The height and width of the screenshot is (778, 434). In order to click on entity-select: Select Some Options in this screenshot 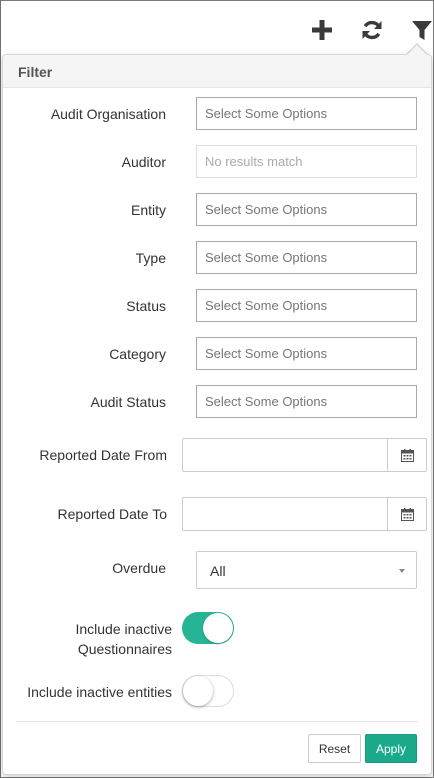, I will do `click(306, 209)`.